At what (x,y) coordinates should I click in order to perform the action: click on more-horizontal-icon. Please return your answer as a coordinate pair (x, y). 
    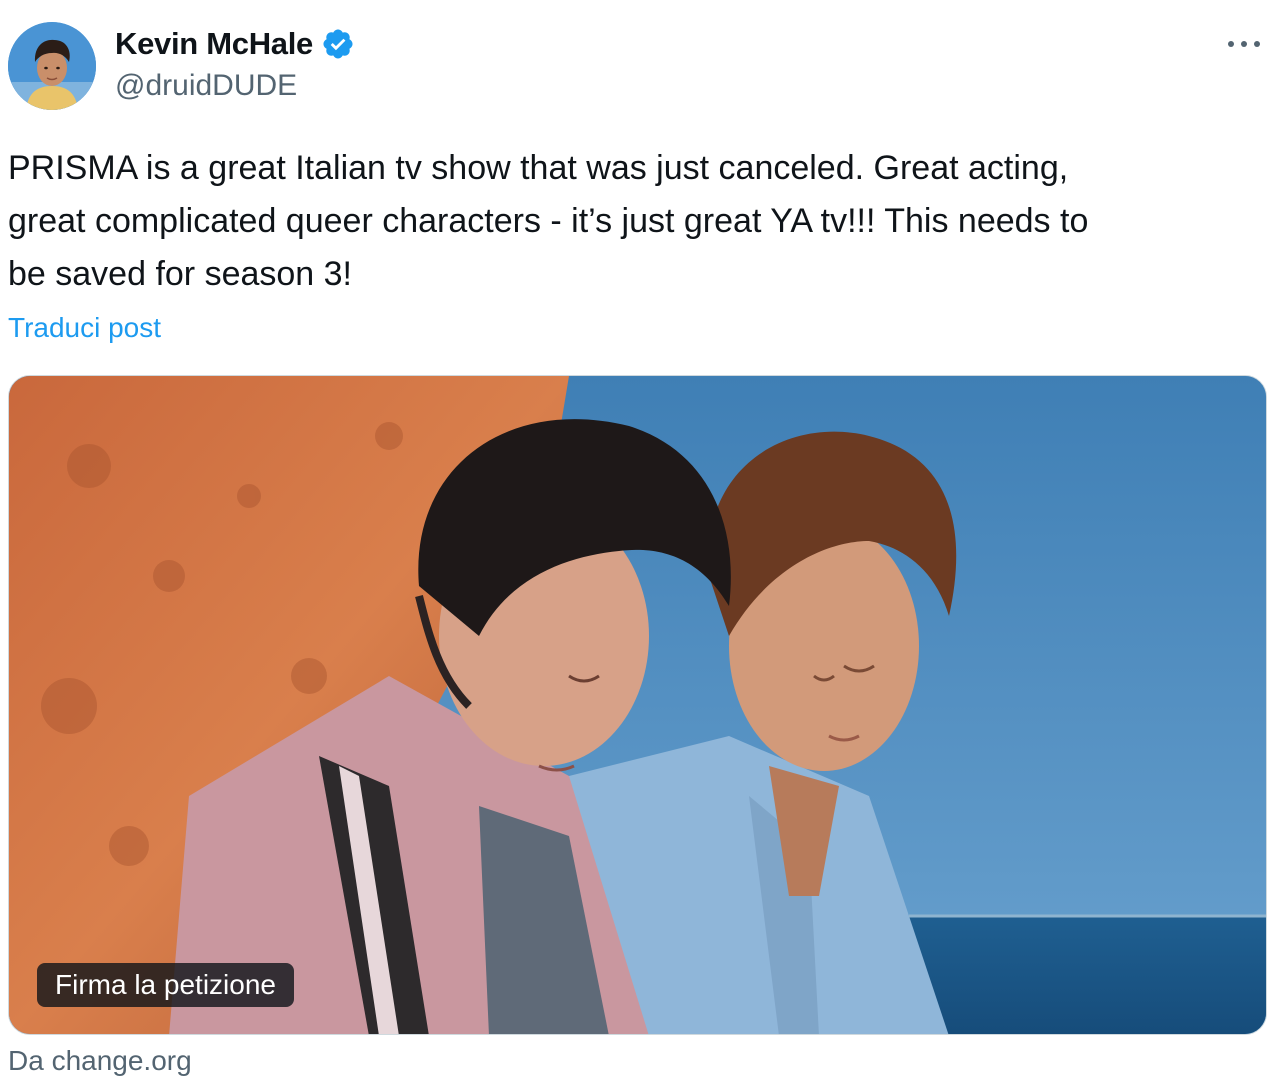
    Looking at the image, I should click on (1244, 44).